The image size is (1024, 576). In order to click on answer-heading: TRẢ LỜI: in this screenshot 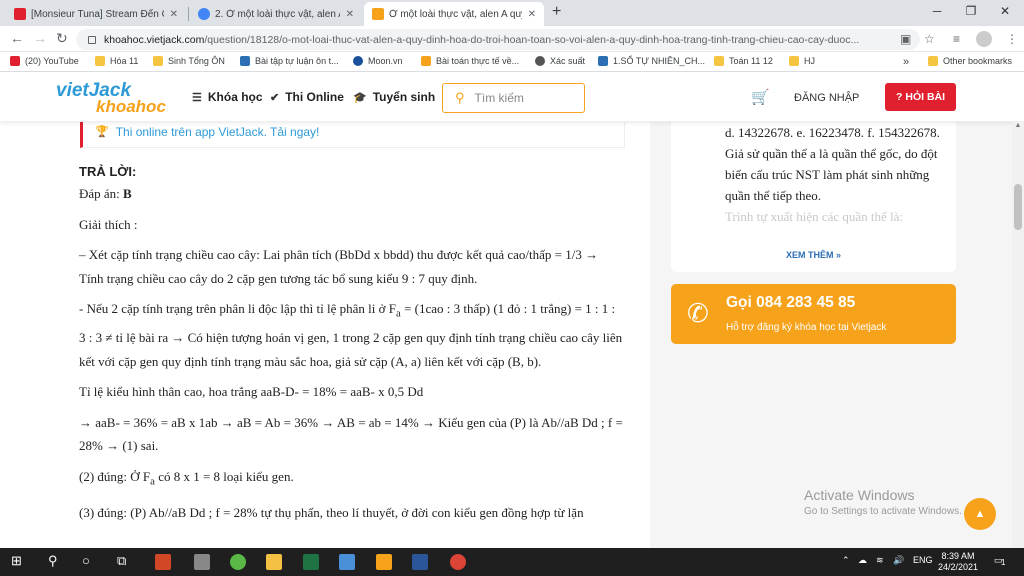, I will do `click(108, 171)`.